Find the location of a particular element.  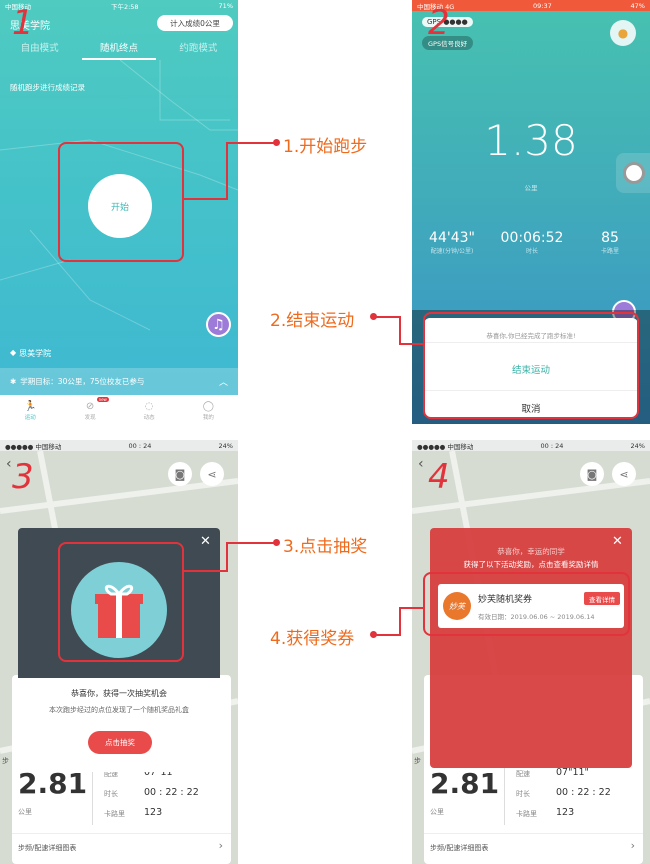

pace-label: 配速 is located at coordinates (523, 774).